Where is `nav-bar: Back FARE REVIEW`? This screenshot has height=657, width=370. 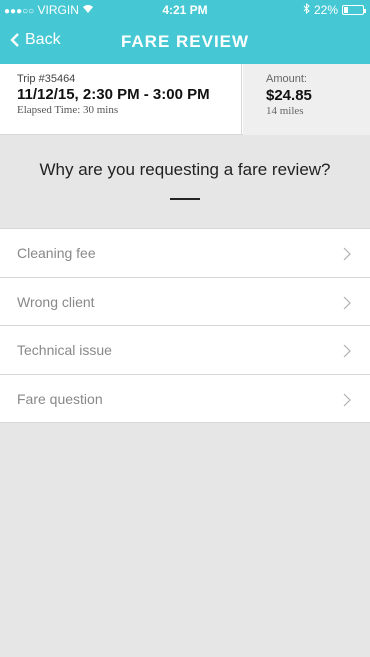 nav-bar: Back FARE REVIEW is located at coordinates (185, 42).